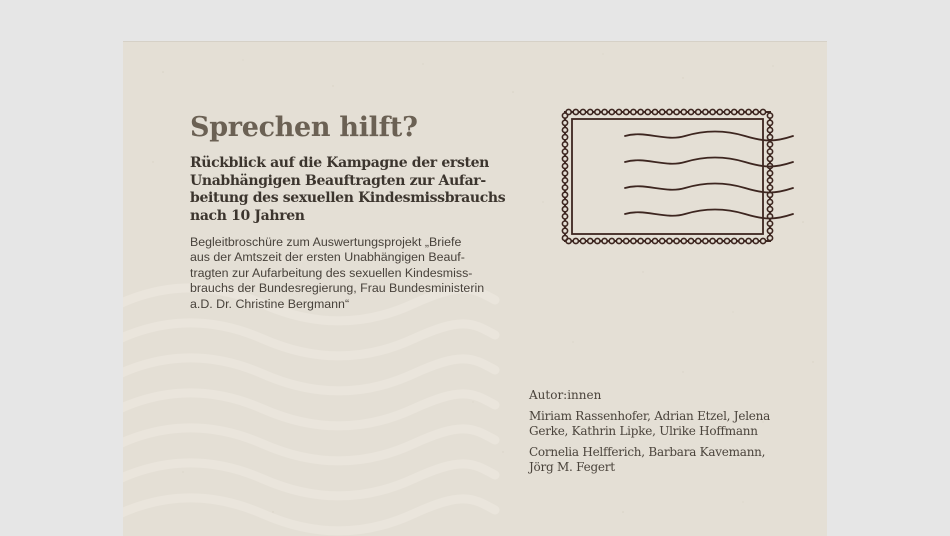  I want to click on authors-line: Miriam Rassenhofer, Adrian Etzel, Jelena, so click(650, 416).